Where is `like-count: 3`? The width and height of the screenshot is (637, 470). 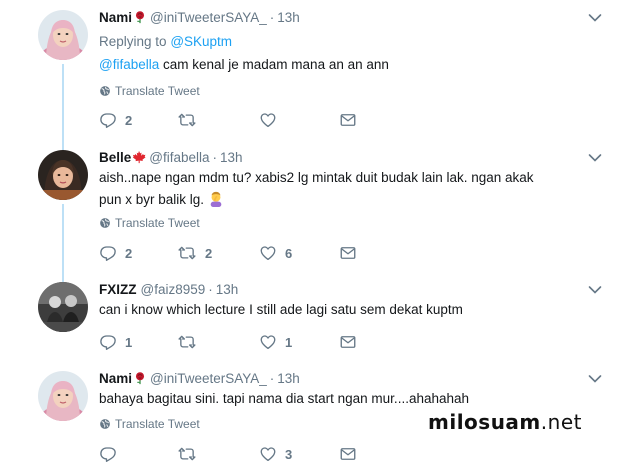
like-count: 3 is located at coordinates (289, 454).